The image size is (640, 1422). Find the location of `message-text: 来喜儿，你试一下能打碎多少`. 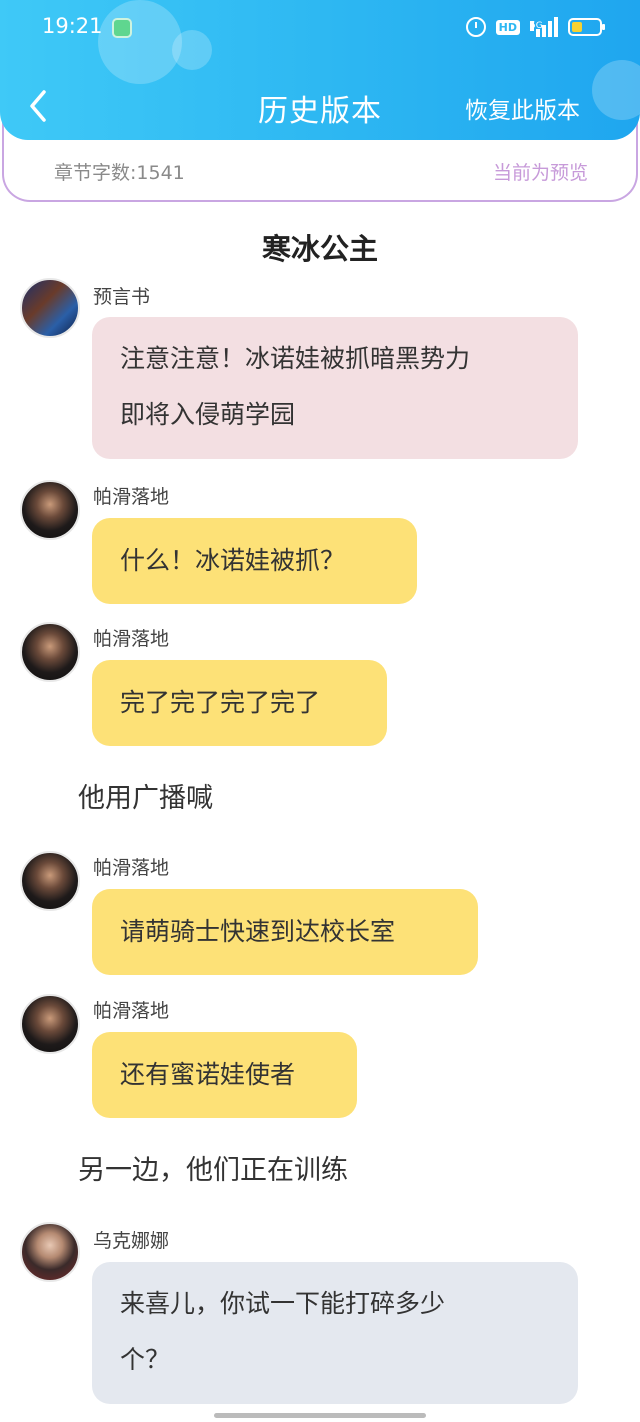

message-text: 来喜儿，你试一下能打碎多少 is located at coordinates (283, 1303).